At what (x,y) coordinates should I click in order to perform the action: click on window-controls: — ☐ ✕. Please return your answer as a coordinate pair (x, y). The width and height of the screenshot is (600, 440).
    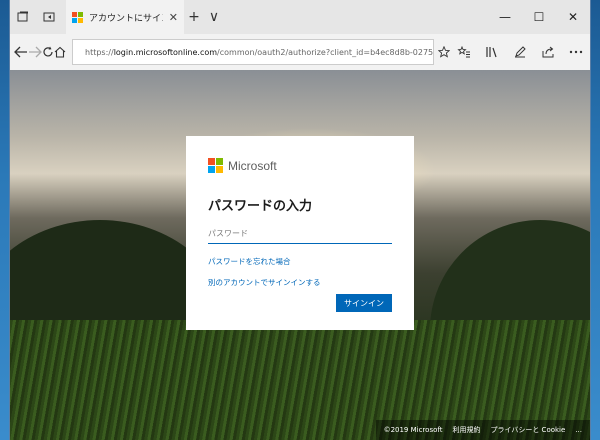
    Looking at the image, I should click on (539, 17).